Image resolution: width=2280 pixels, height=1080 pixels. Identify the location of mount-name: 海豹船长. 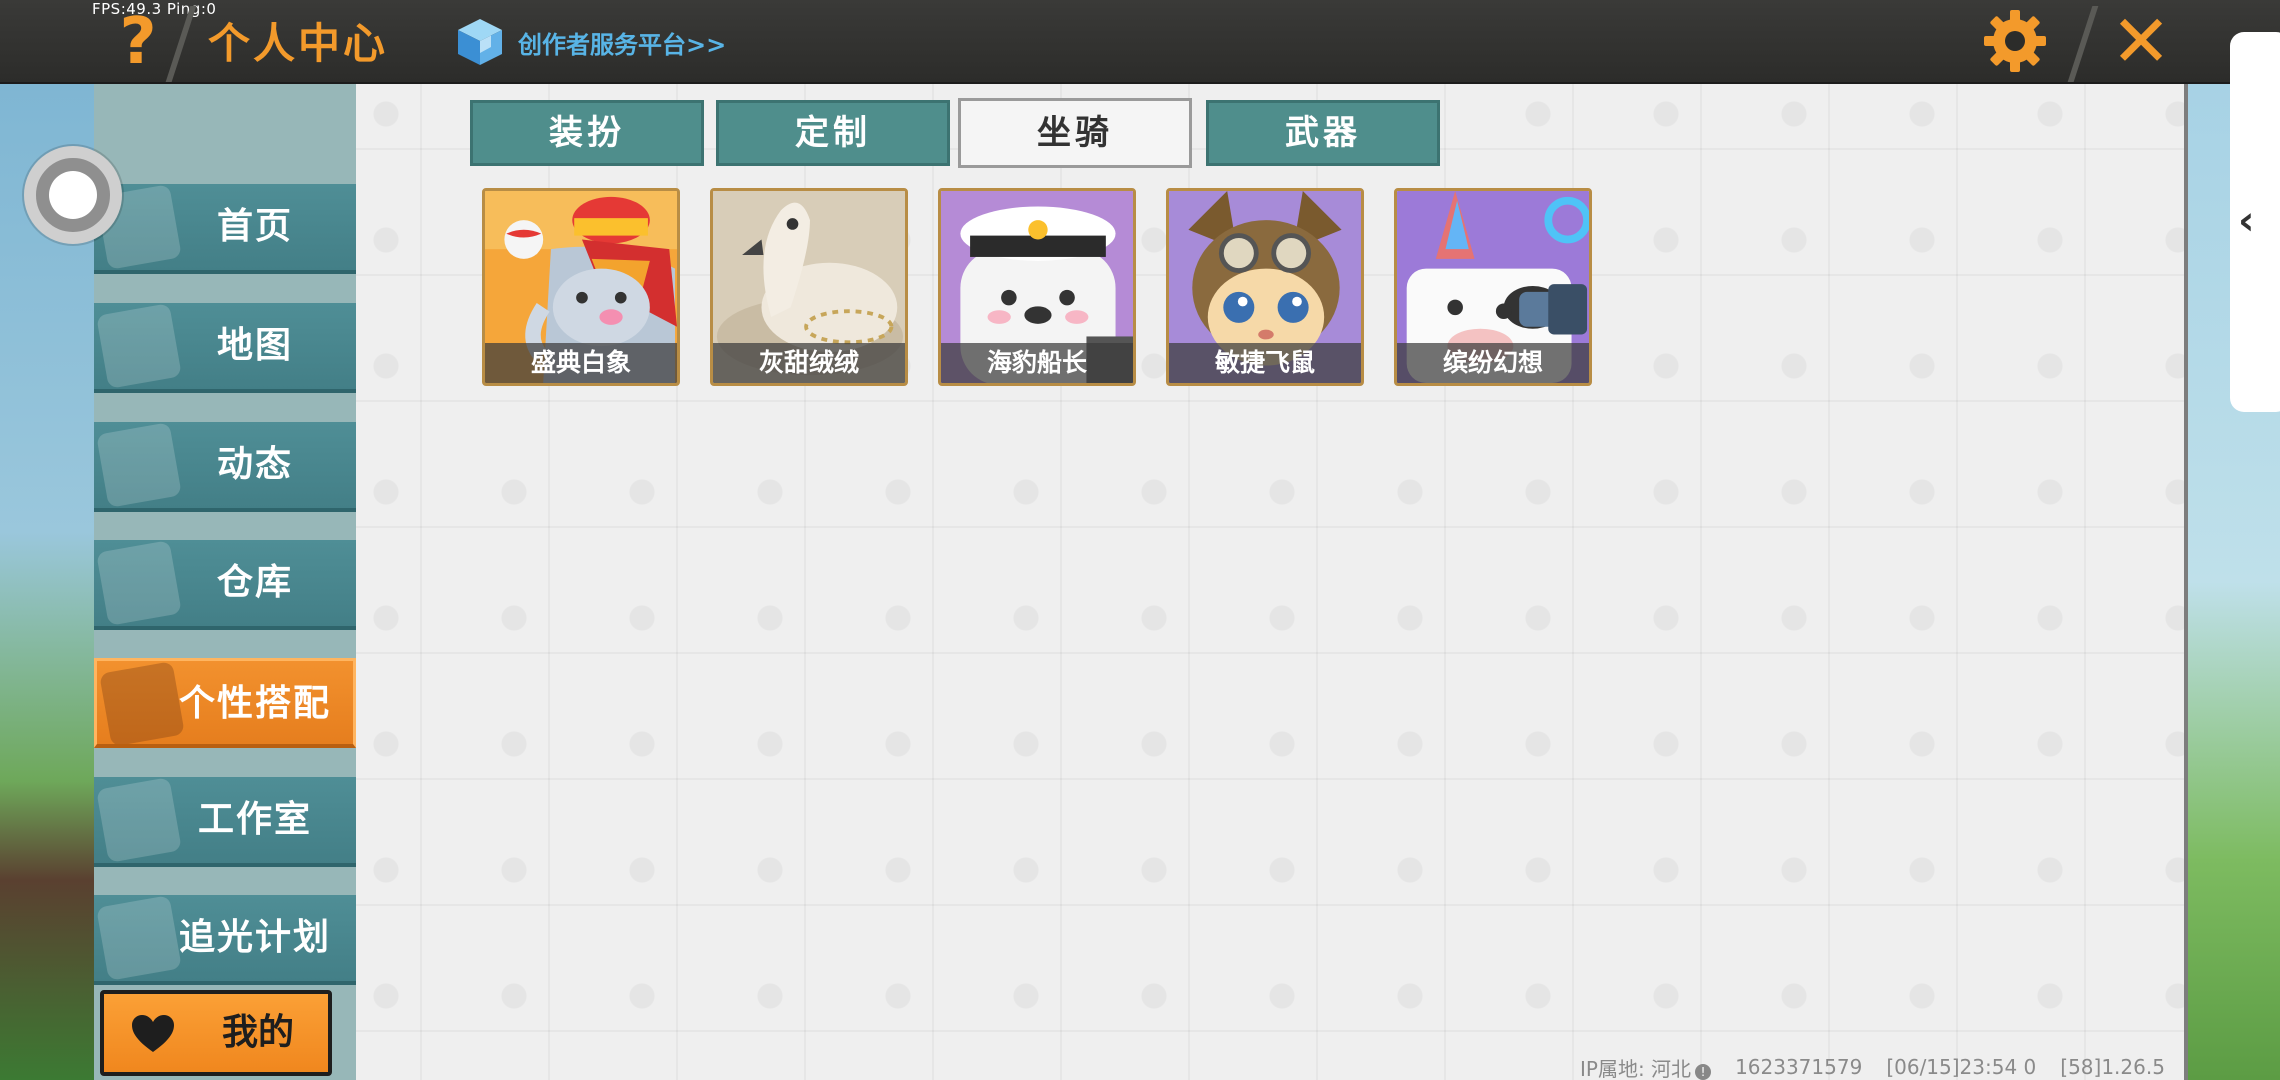
(1037, 363).